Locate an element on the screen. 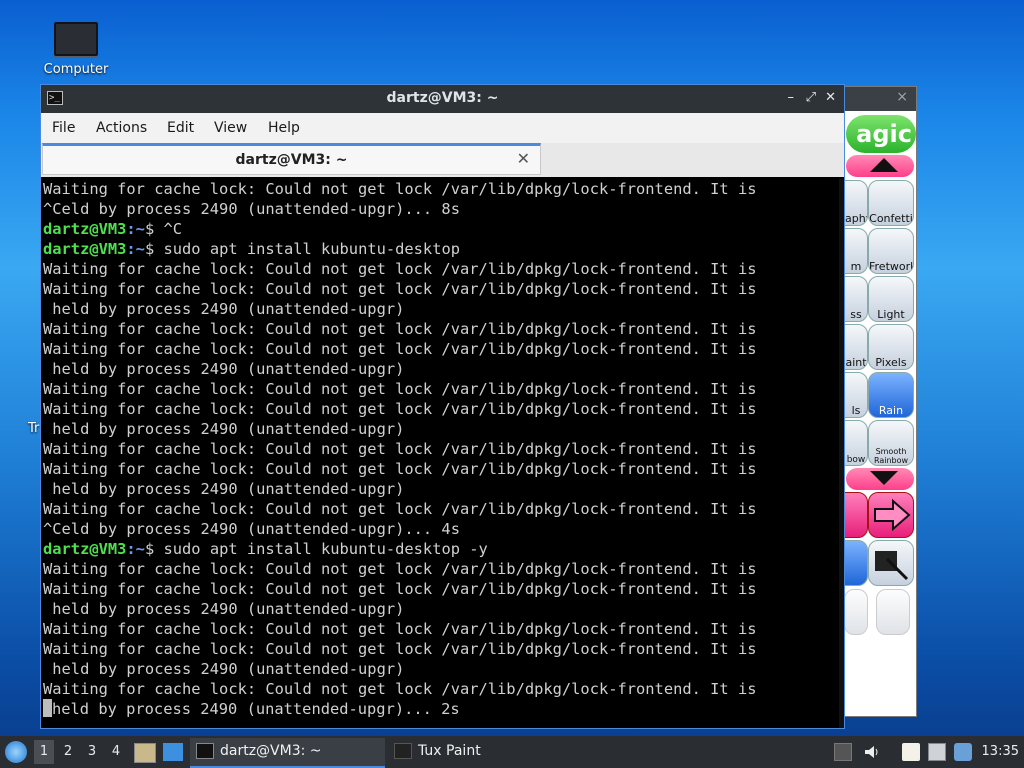  tool-label: Pixels is located at coordinates (891, 362).